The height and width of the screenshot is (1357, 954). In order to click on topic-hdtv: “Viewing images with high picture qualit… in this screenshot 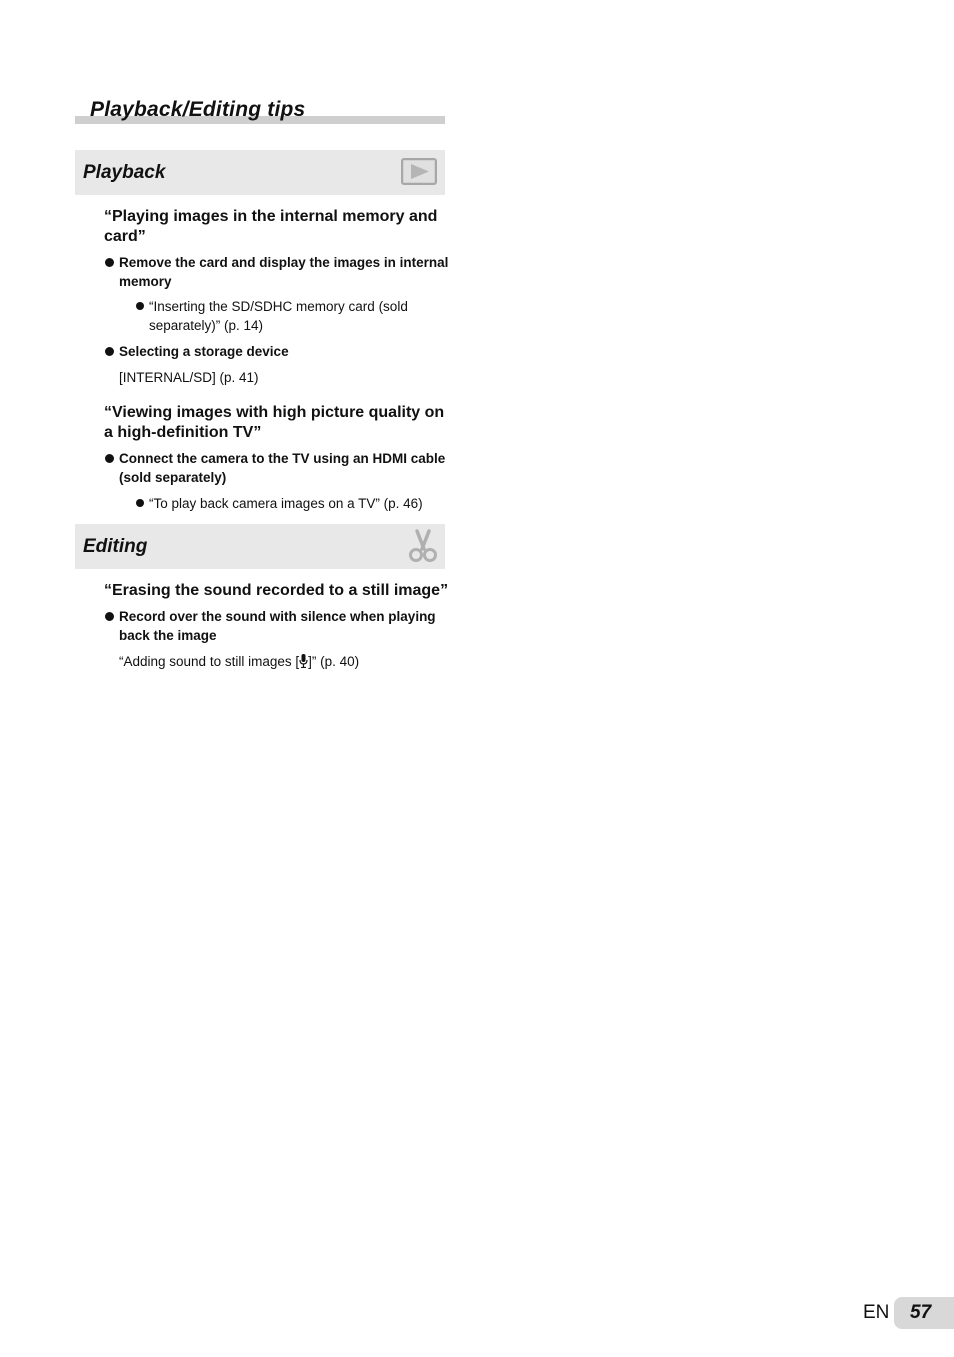, I will do `click(276, 458)`.